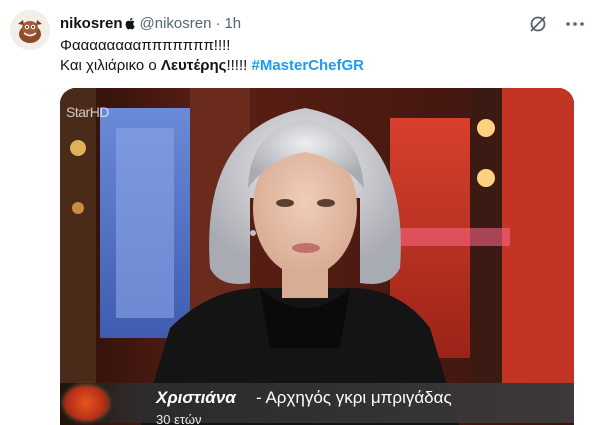  I want to click on tweet-header: nikosren @nikosren · 1h, so click(150, 23).